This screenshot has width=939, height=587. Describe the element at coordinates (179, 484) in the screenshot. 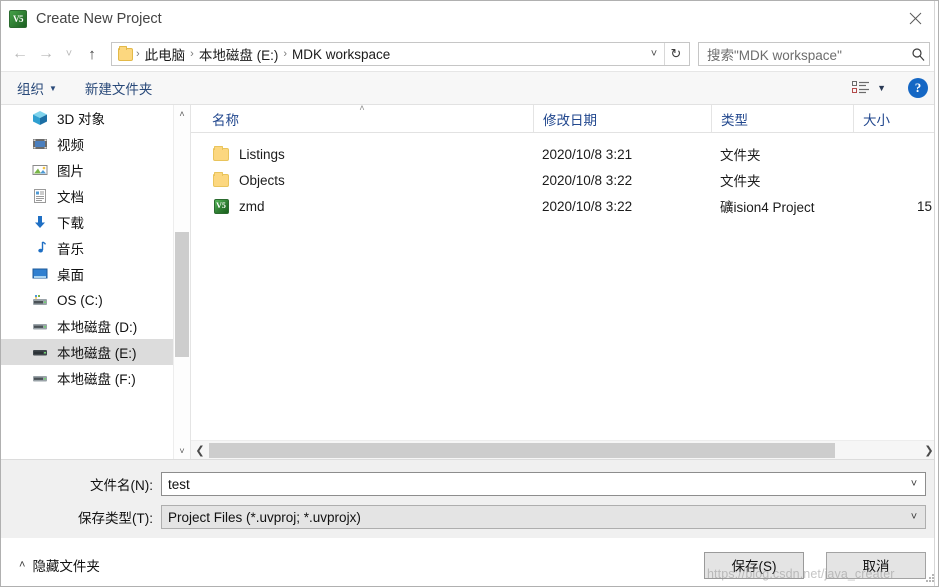

I see `filename-value: test` at that location.